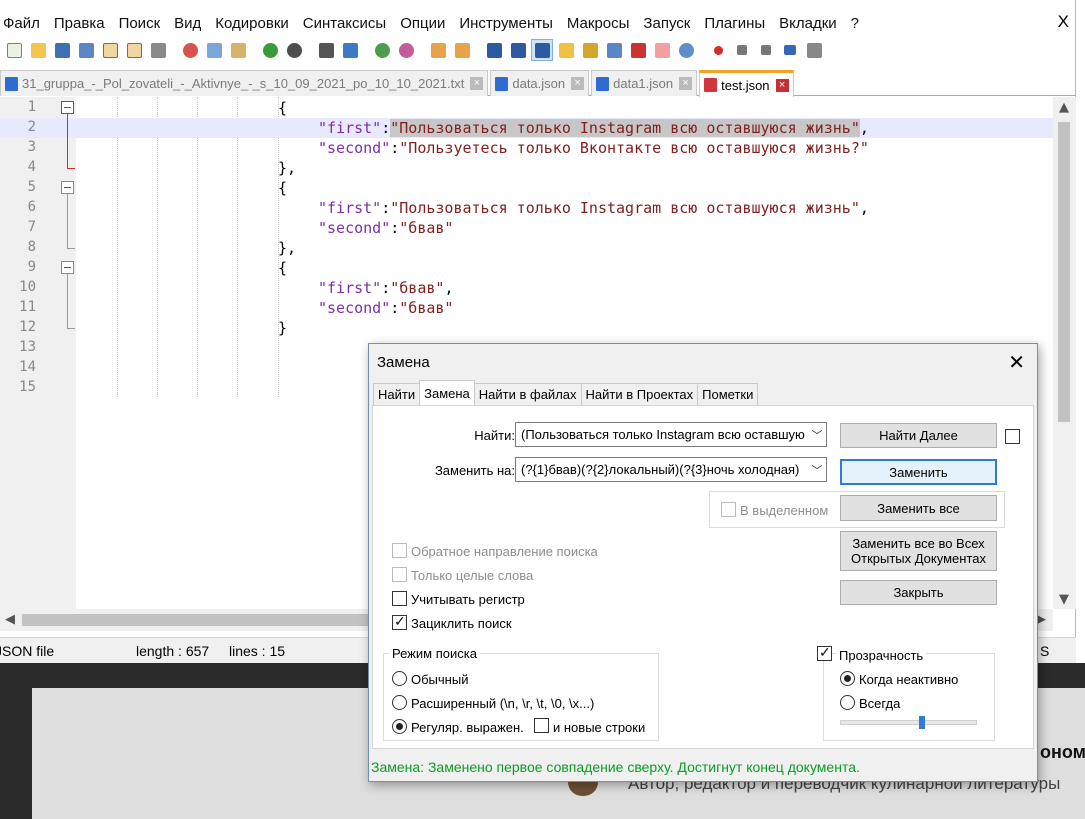  I want to click on menu-window: Вкладки, so click(808, 23).